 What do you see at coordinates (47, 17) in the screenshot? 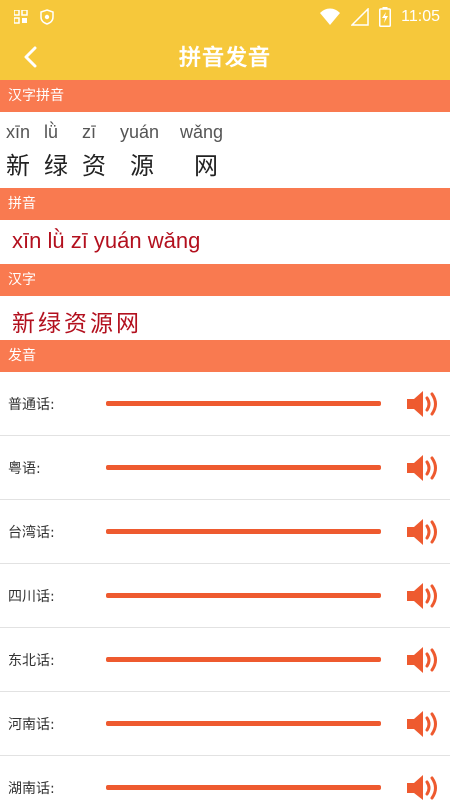
I see `shield-icon` at bounding box center [47, 17].